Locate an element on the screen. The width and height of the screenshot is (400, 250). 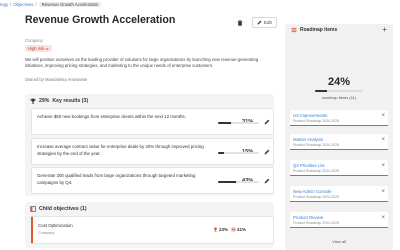
child-objective-name: Cost Optimization is located at coordinates (55, 225).